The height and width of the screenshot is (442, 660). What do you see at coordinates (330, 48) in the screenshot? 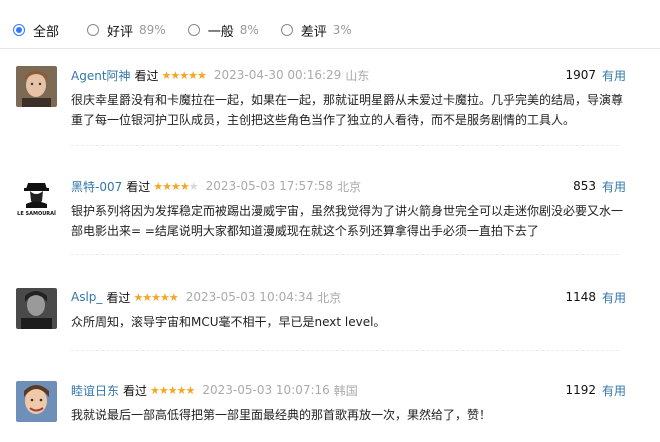
I see `divider` at bounding box center [330, 48].